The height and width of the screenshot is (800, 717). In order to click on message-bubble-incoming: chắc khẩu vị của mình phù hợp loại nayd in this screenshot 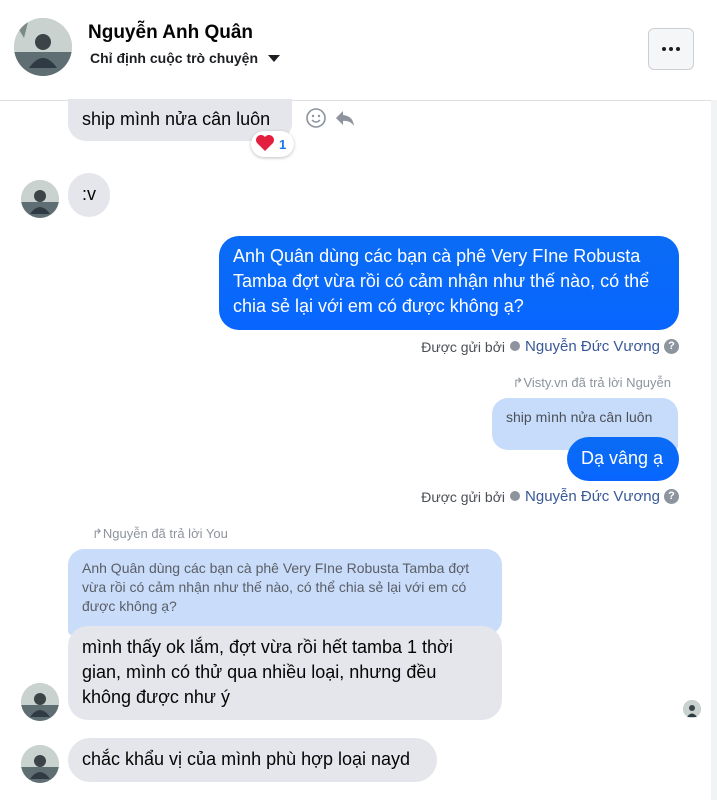, I will do `click(252, 760)`.